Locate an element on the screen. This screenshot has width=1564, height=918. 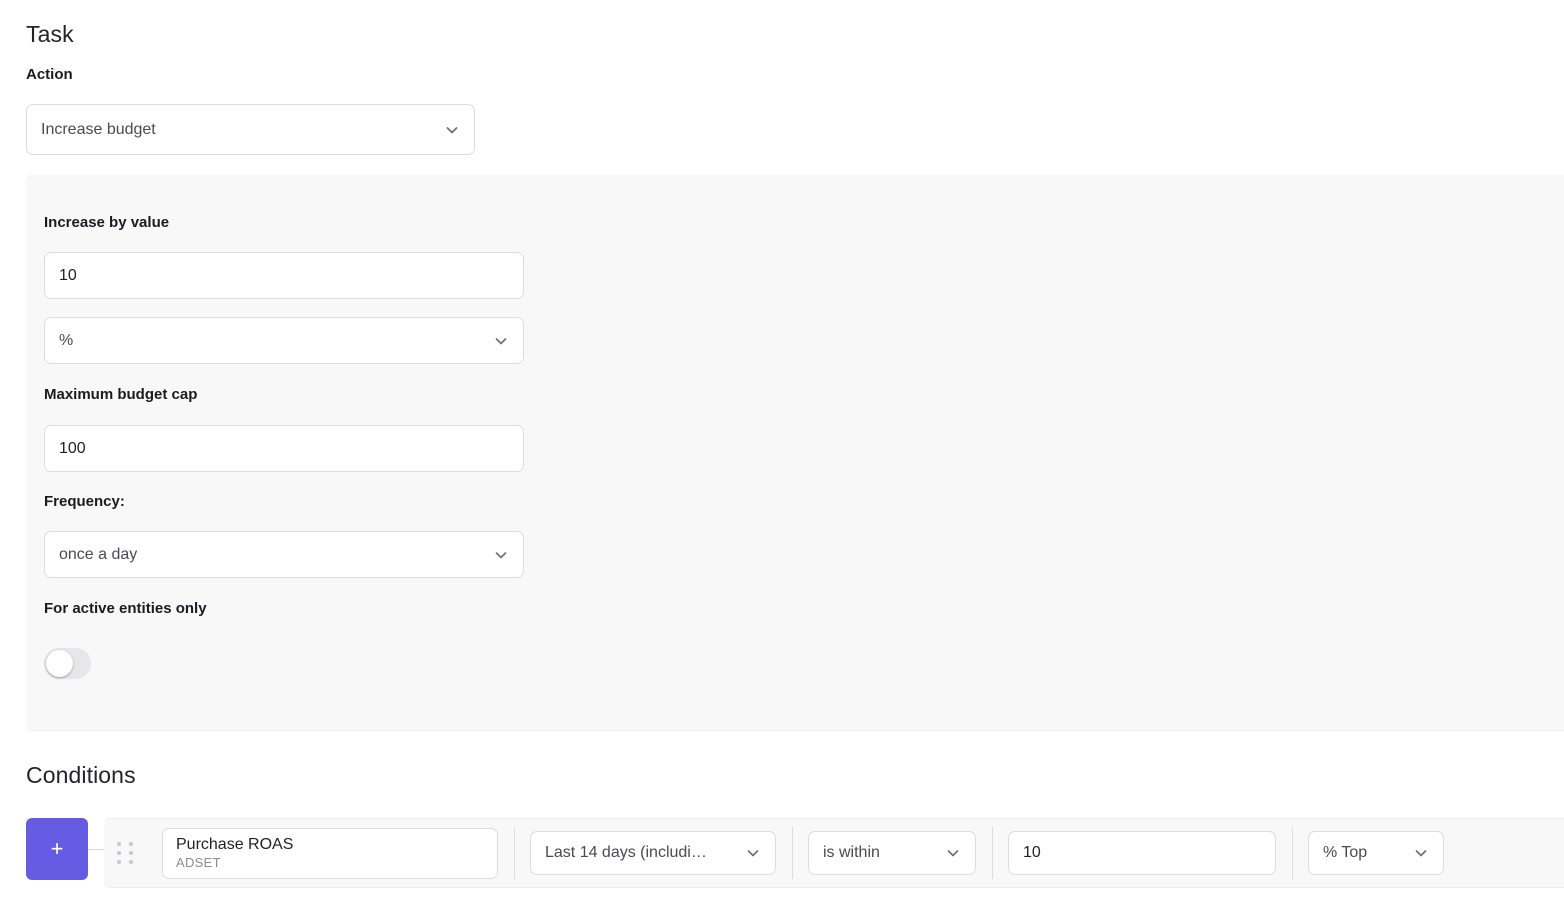
maximum-budget-cap-input: 100 is located at coordinates (284, 448).